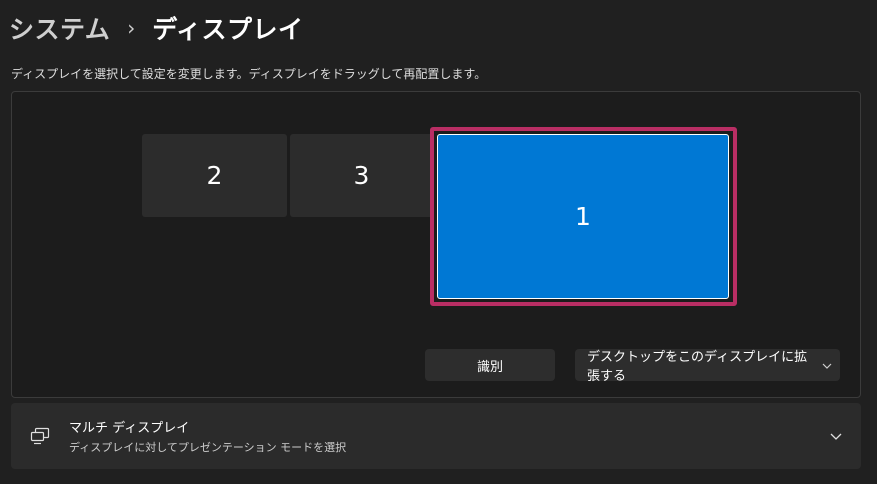 This screenshot has height=484, width=877. I want to click on breadcrumb: システム › ディスプレイ, so click(156, 28).